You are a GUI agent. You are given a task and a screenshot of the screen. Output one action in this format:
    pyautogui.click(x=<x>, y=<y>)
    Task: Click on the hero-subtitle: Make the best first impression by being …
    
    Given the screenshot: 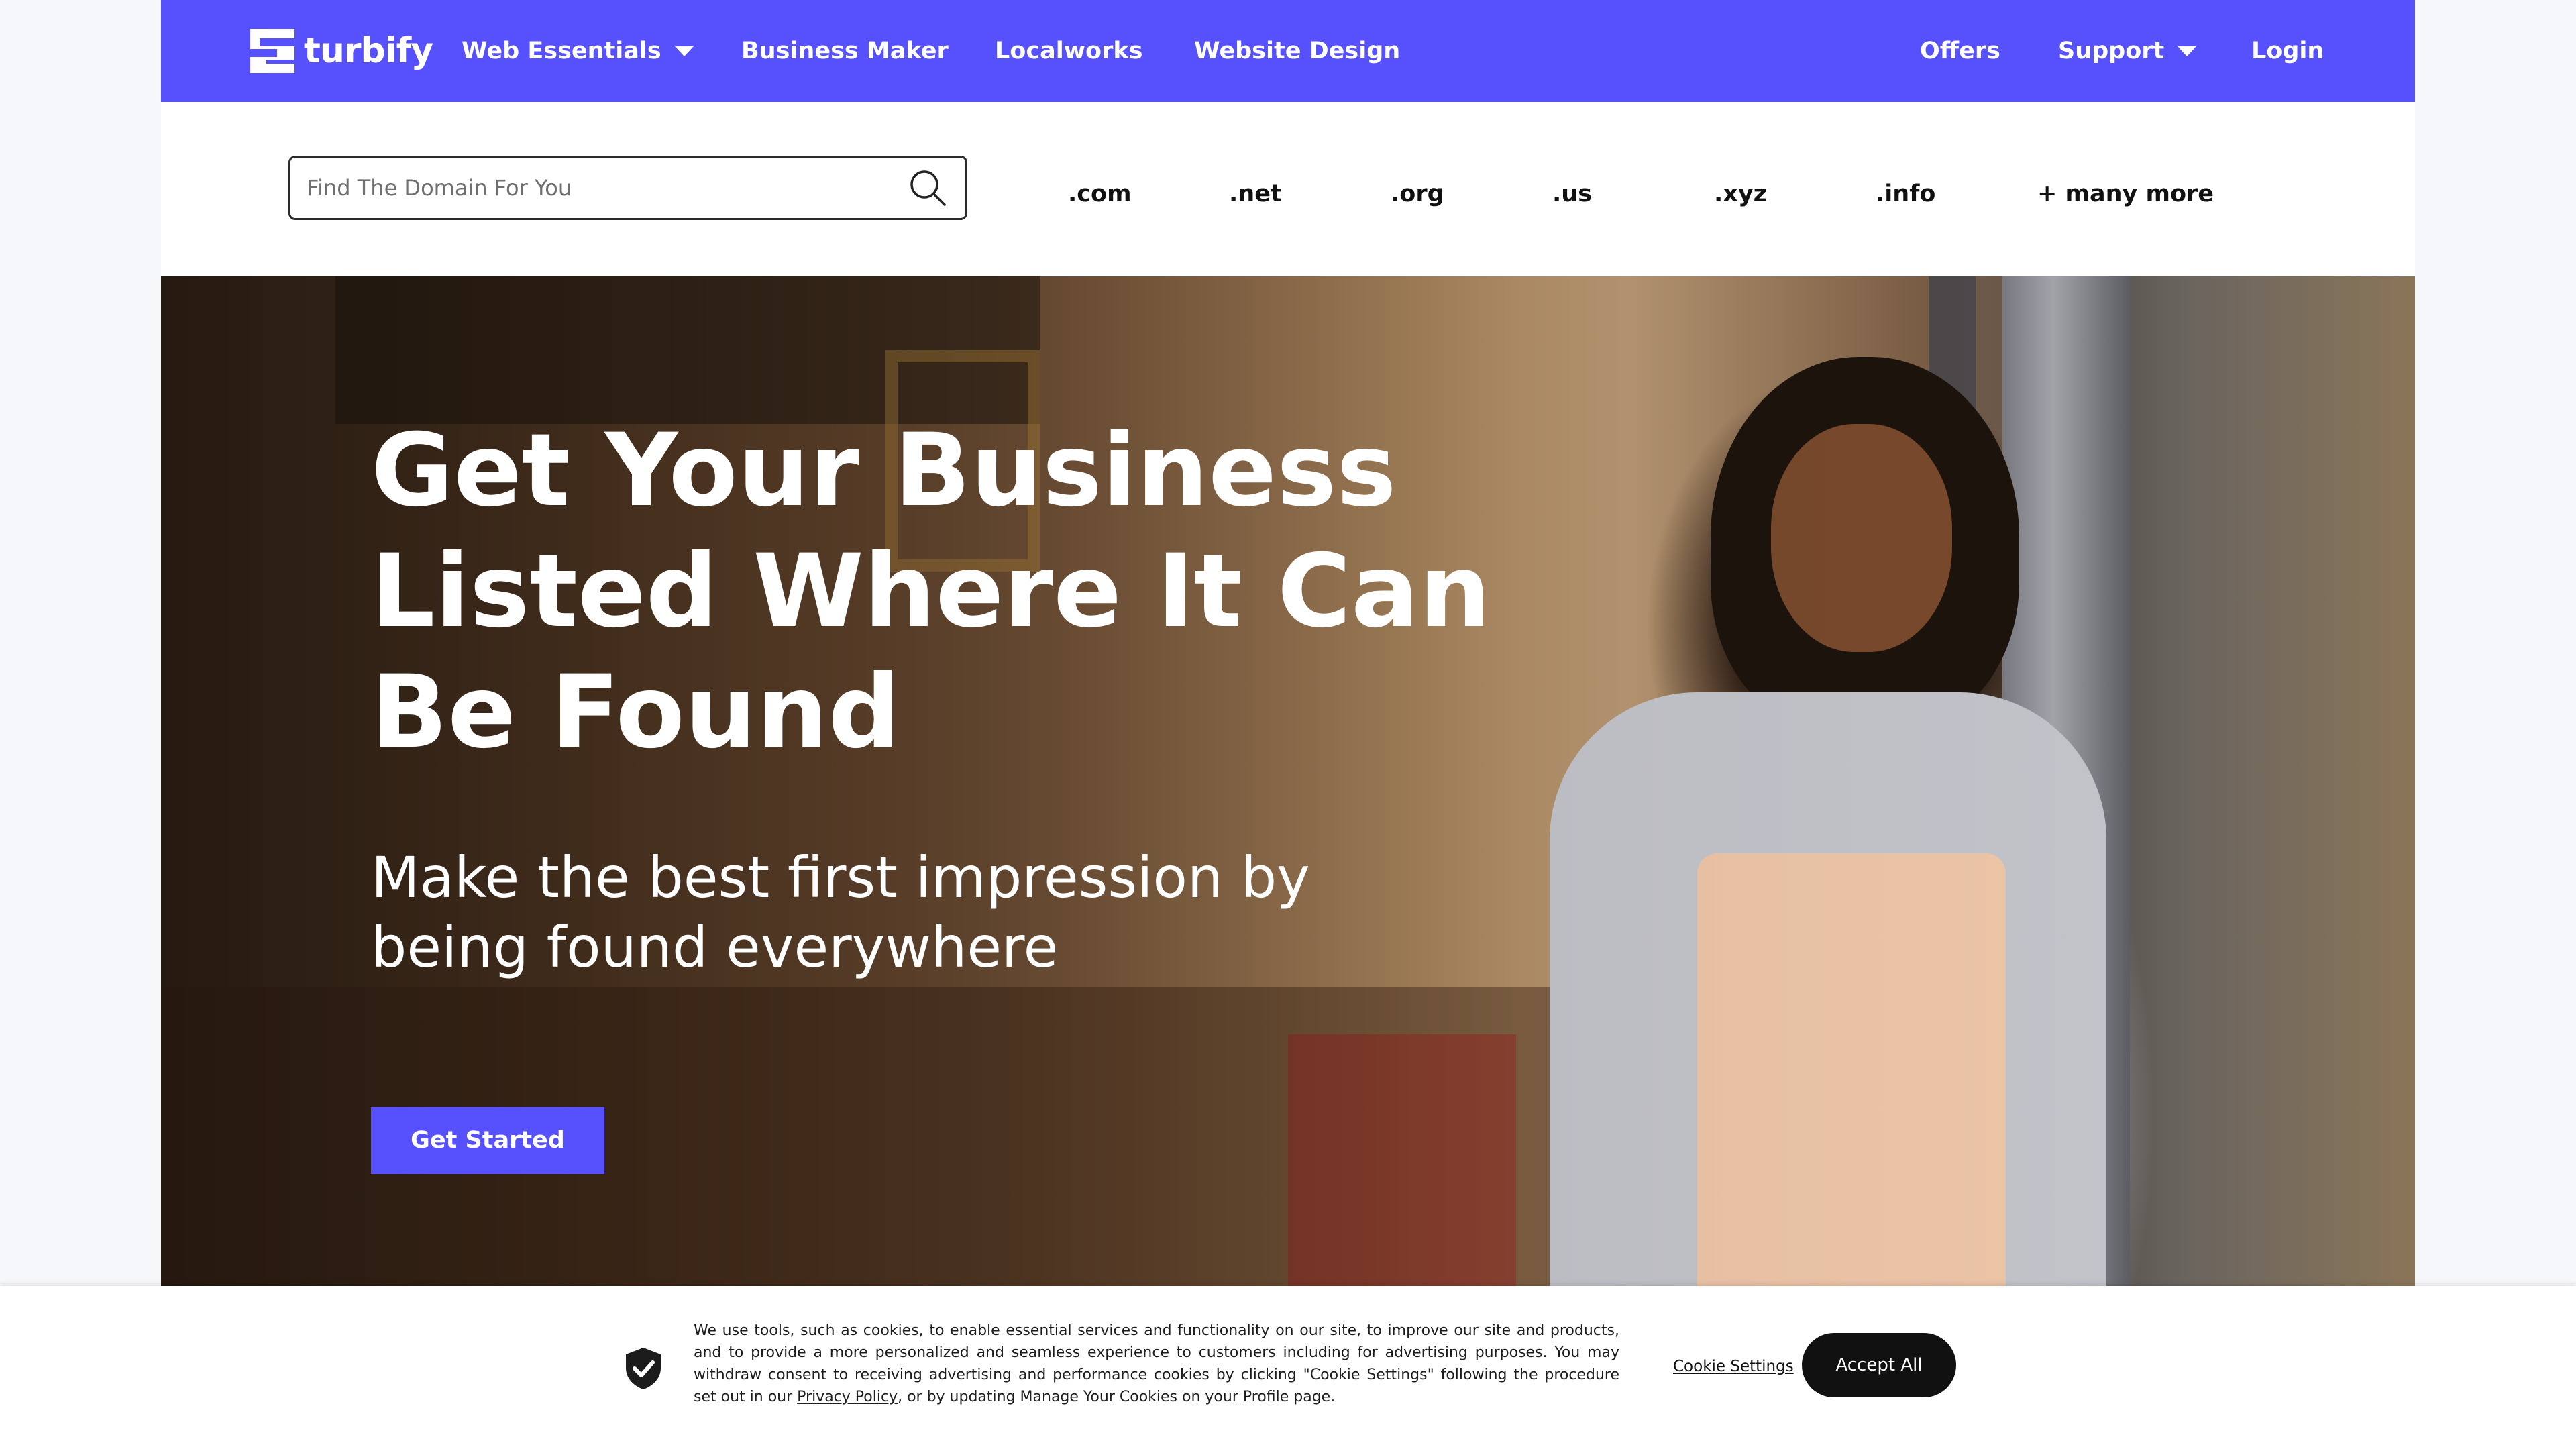 What is the action you would take?
    pyautogui.click(x=840, y=912)
    